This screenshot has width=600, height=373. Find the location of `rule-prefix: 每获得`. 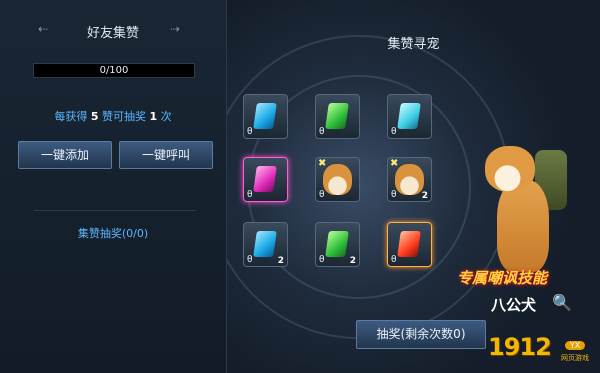

rule-prefix: 每获得 is located at coordinates (71, 116).